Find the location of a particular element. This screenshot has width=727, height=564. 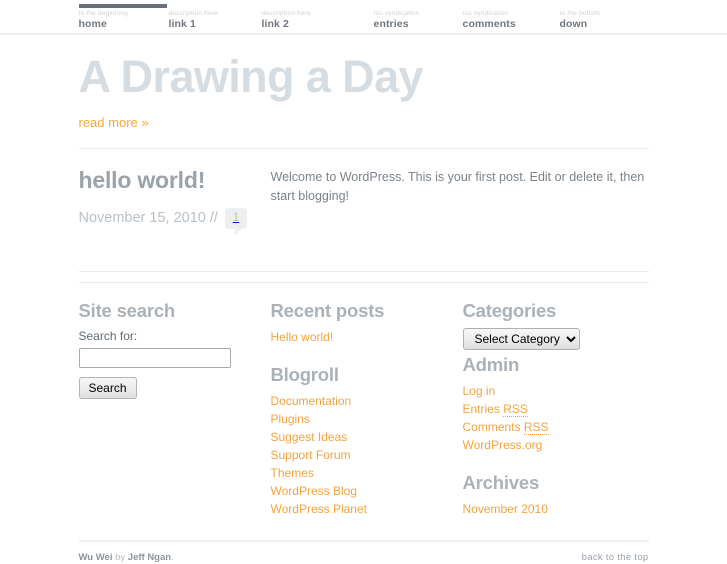

list-item: Hello world! is located at coordinates (367, 337).